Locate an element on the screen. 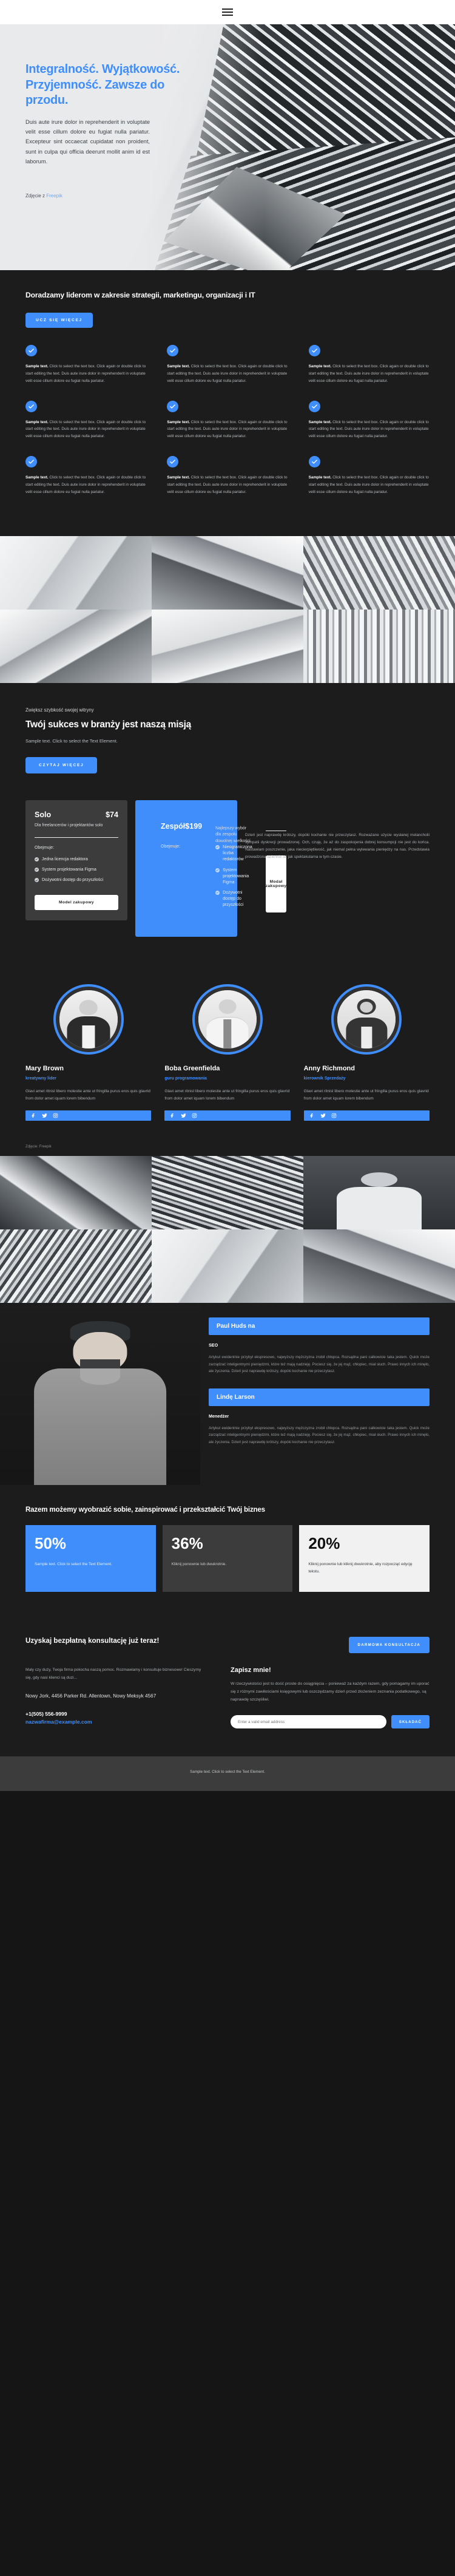  team-member-role: guru programowania is located at coordinates (185, 1078).